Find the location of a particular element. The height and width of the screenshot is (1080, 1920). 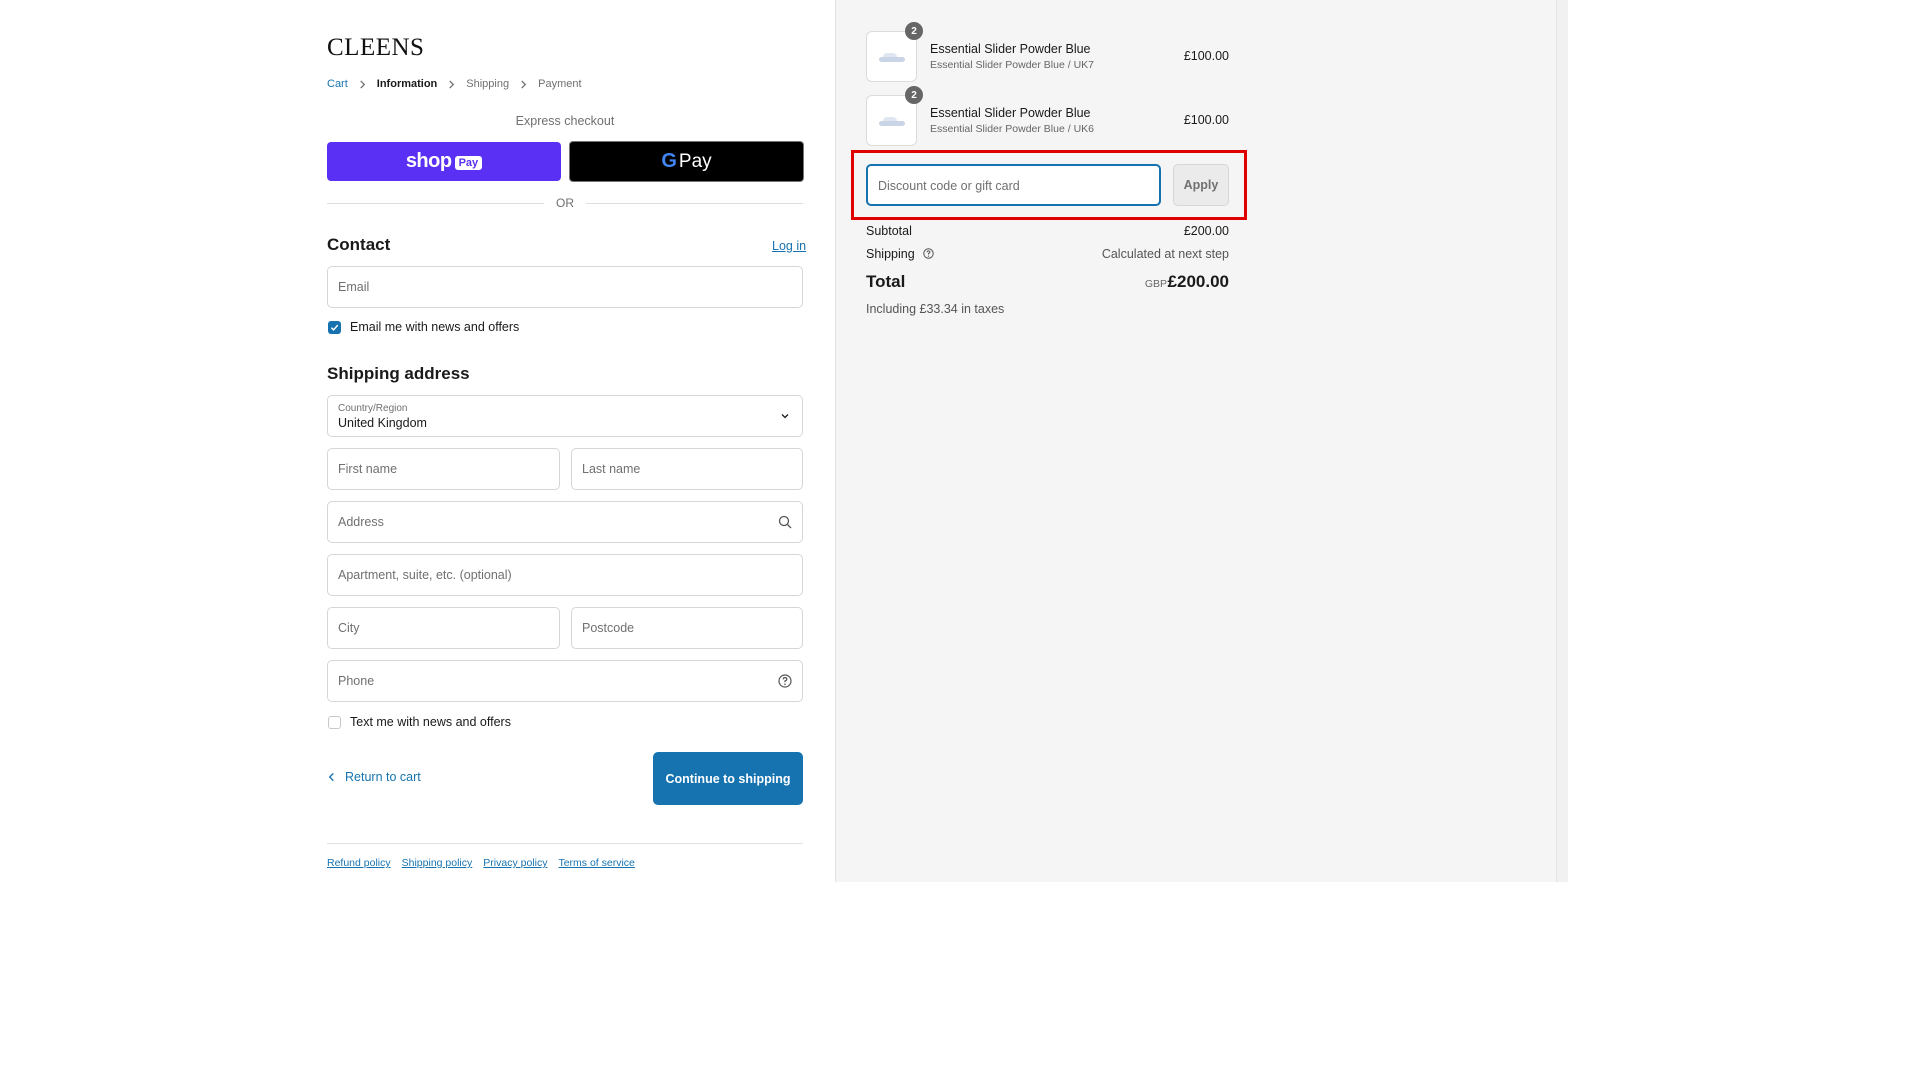

text-opt-in-label: Text me with news and offers is located at coordinates (430, 722).